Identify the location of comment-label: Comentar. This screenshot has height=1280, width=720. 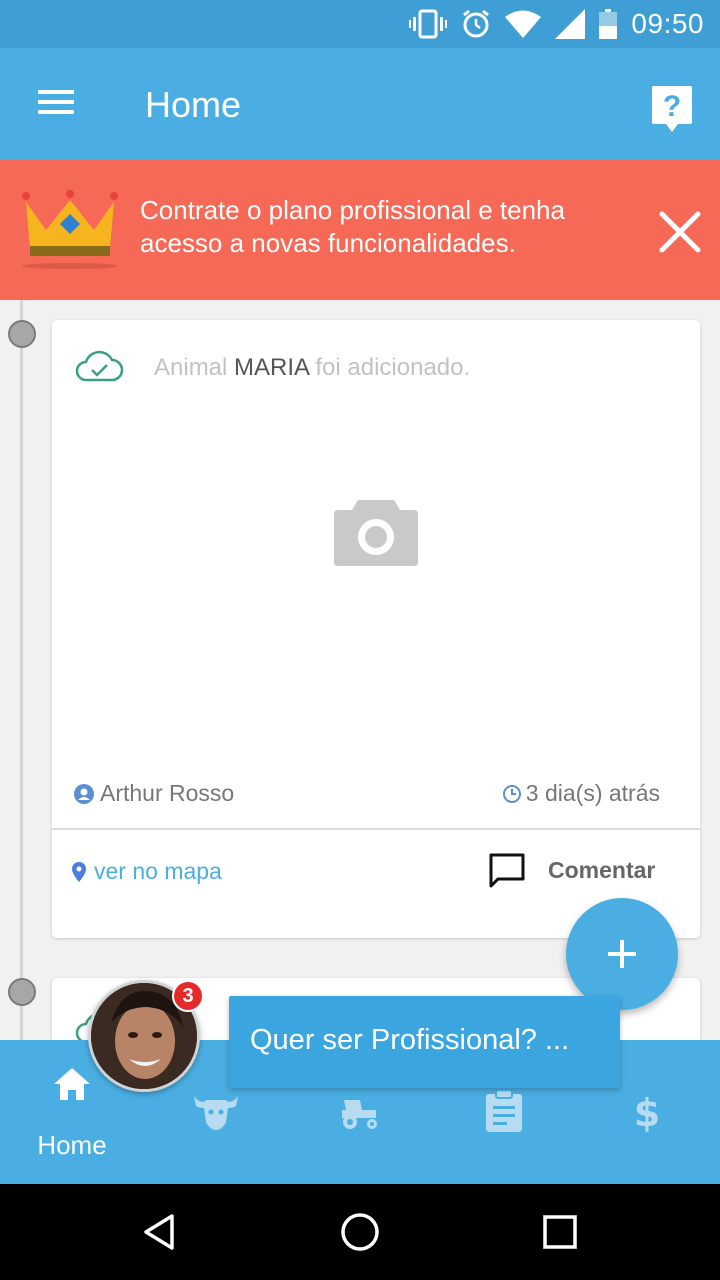
(602, 869).